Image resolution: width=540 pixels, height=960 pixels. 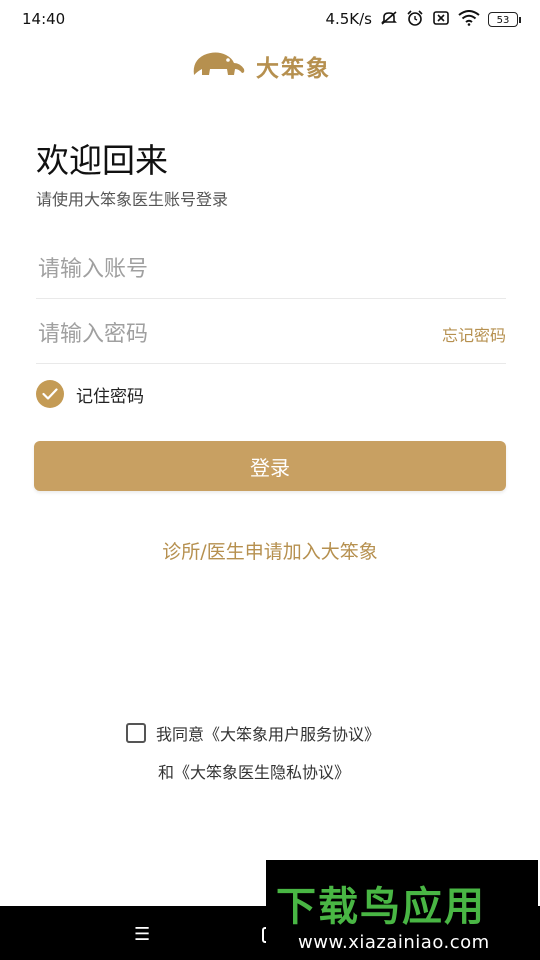 I want to click on page-subtitle: 请使用大笨象医生账号登录, so click(x=132, y=199).